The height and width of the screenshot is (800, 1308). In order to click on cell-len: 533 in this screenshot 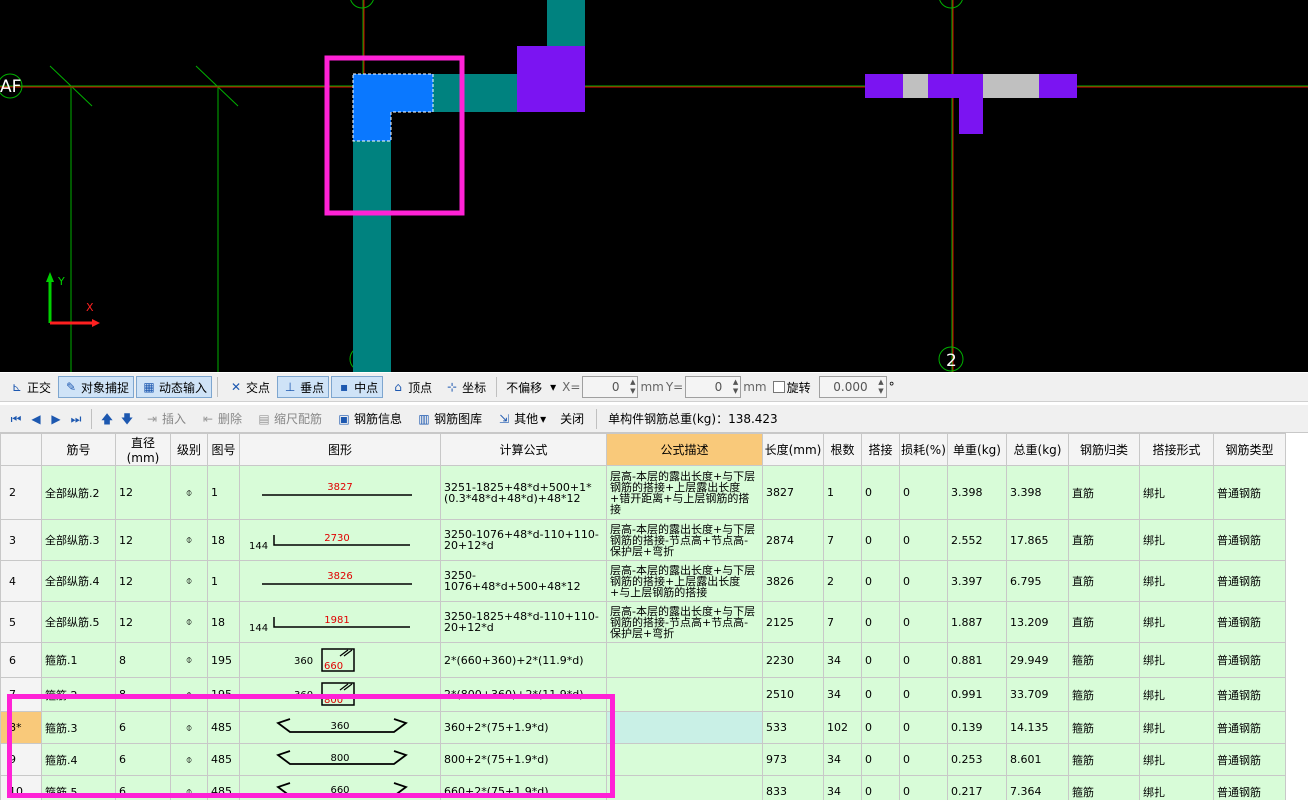, I will do `click(793, 727)`.